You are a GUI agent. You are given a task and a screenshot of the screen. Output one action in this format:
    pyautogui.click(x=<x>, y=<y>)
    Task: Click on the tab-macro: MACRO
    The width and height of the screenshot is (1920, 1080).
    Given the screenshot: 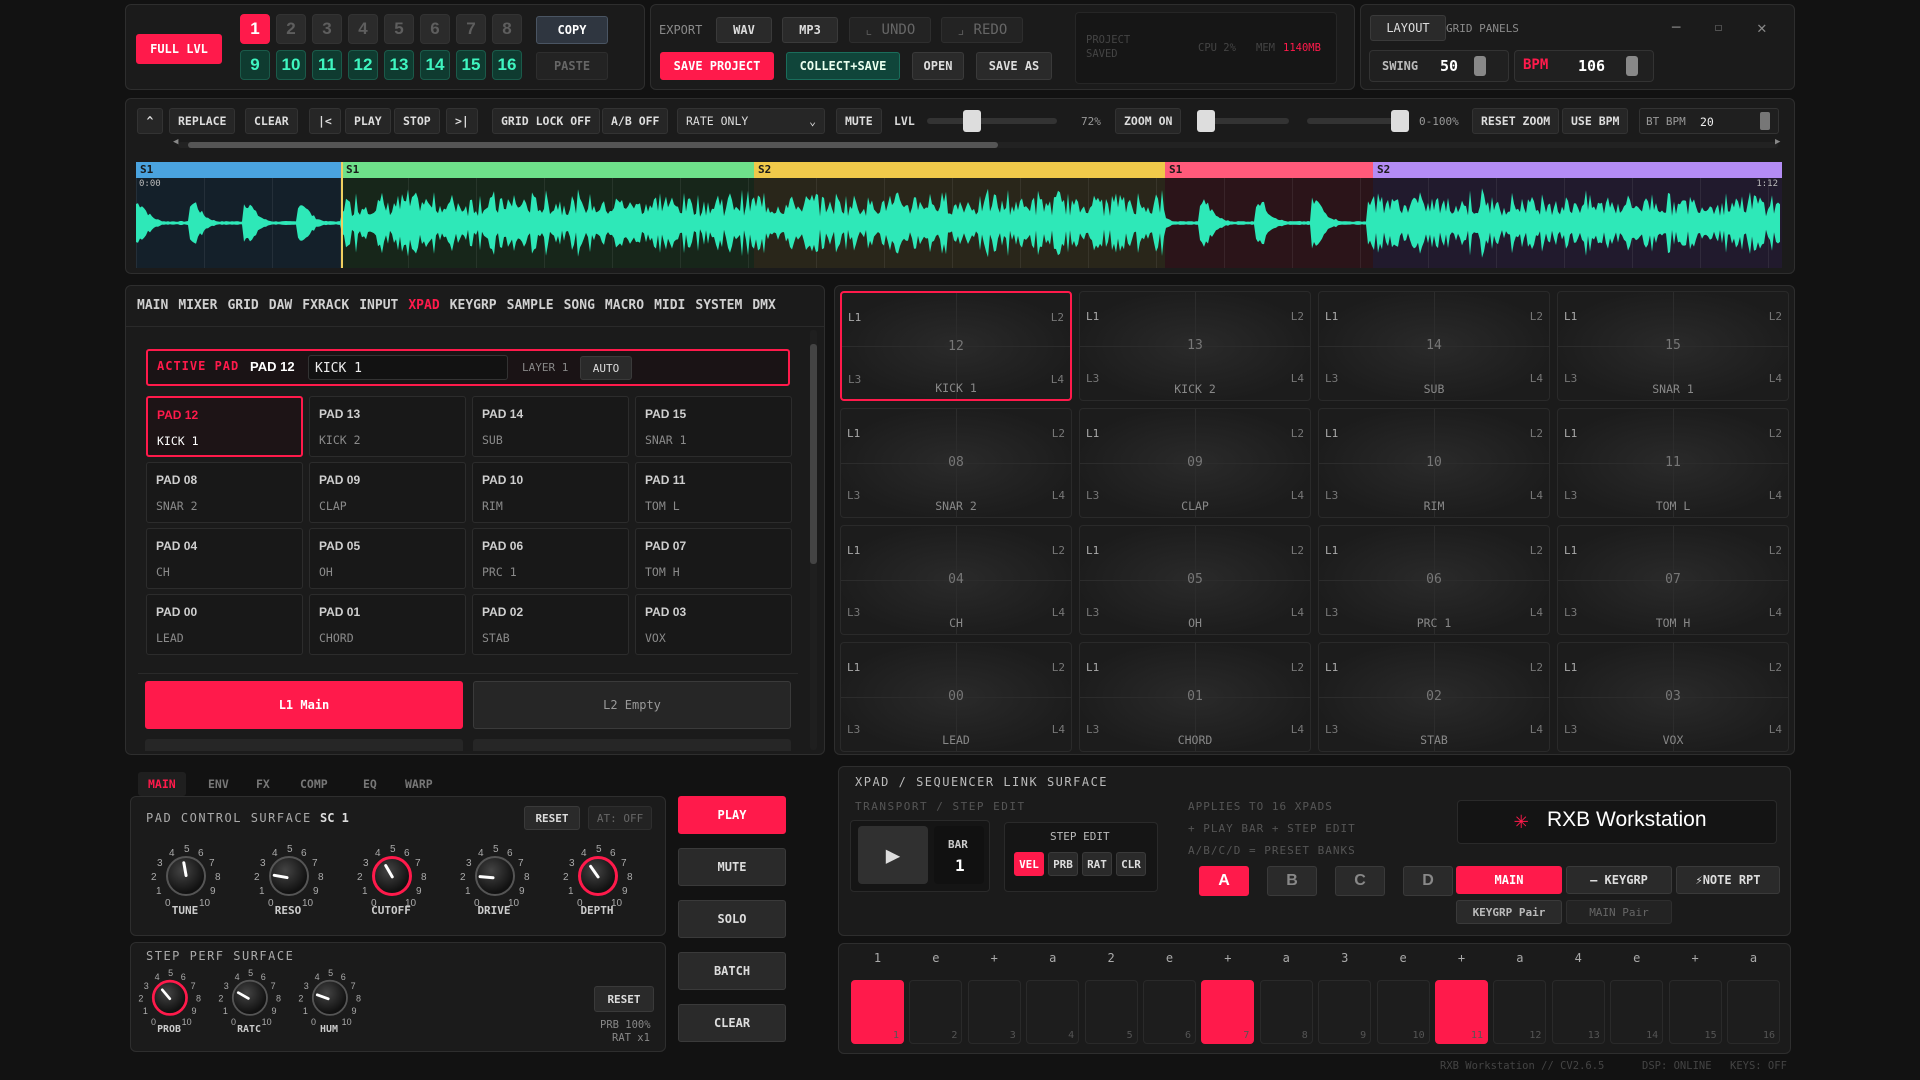 What is the action you would take?
    pyautogui.click(x=624, y=305)
    